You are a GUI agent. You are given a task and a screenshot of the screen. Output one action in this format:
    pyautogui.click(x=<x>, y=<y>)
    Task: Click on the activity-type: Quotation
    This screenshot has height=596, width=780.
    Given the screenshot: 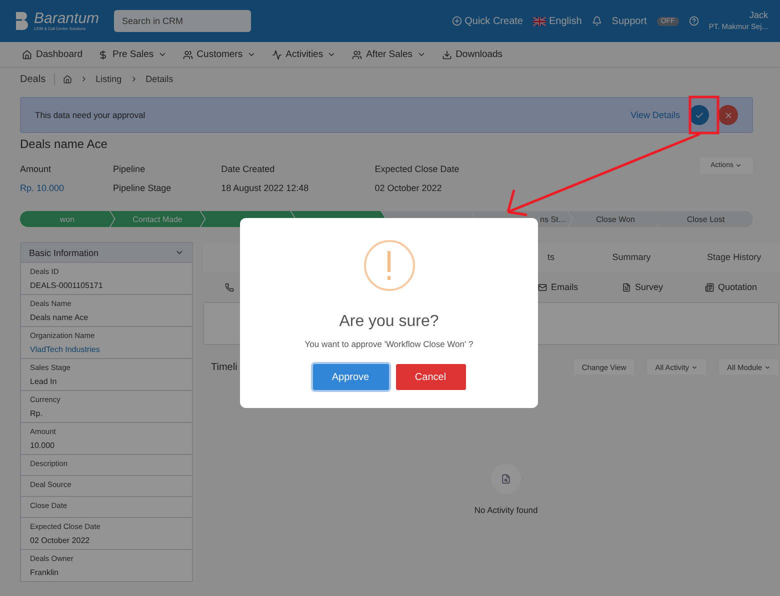 What is the action you would take?
    pyautogui.click(x=731, y=287)
    